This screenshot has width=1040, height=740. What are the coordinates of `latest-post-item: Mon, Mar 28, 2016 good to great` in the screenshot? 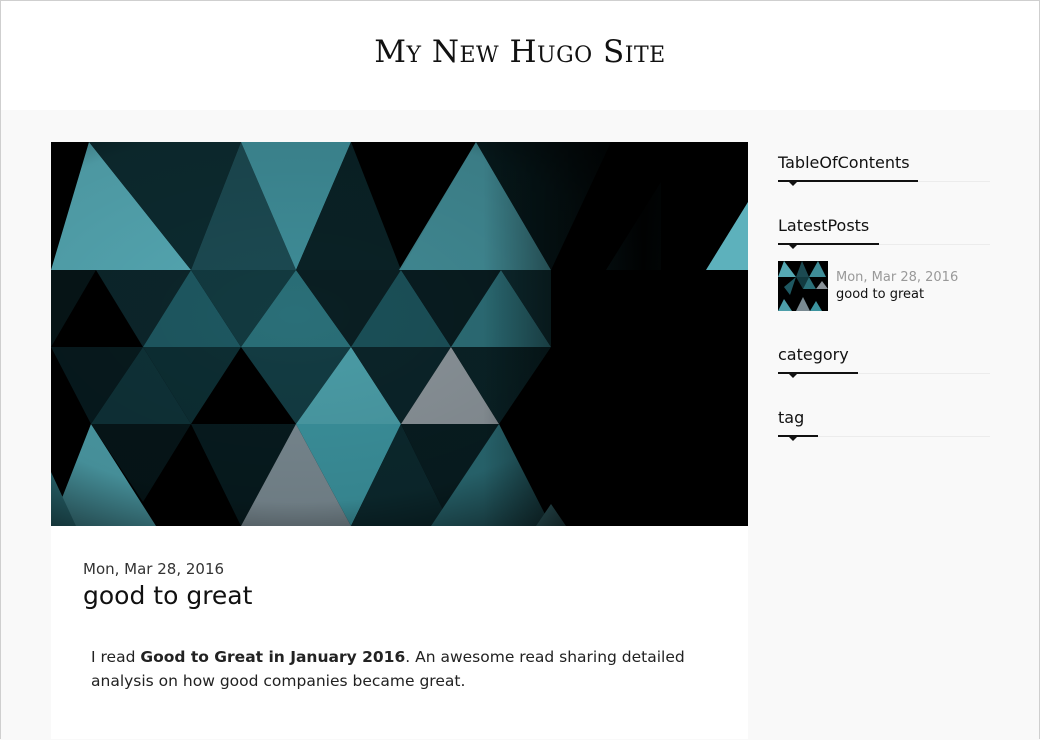 It's located at (884, 286).